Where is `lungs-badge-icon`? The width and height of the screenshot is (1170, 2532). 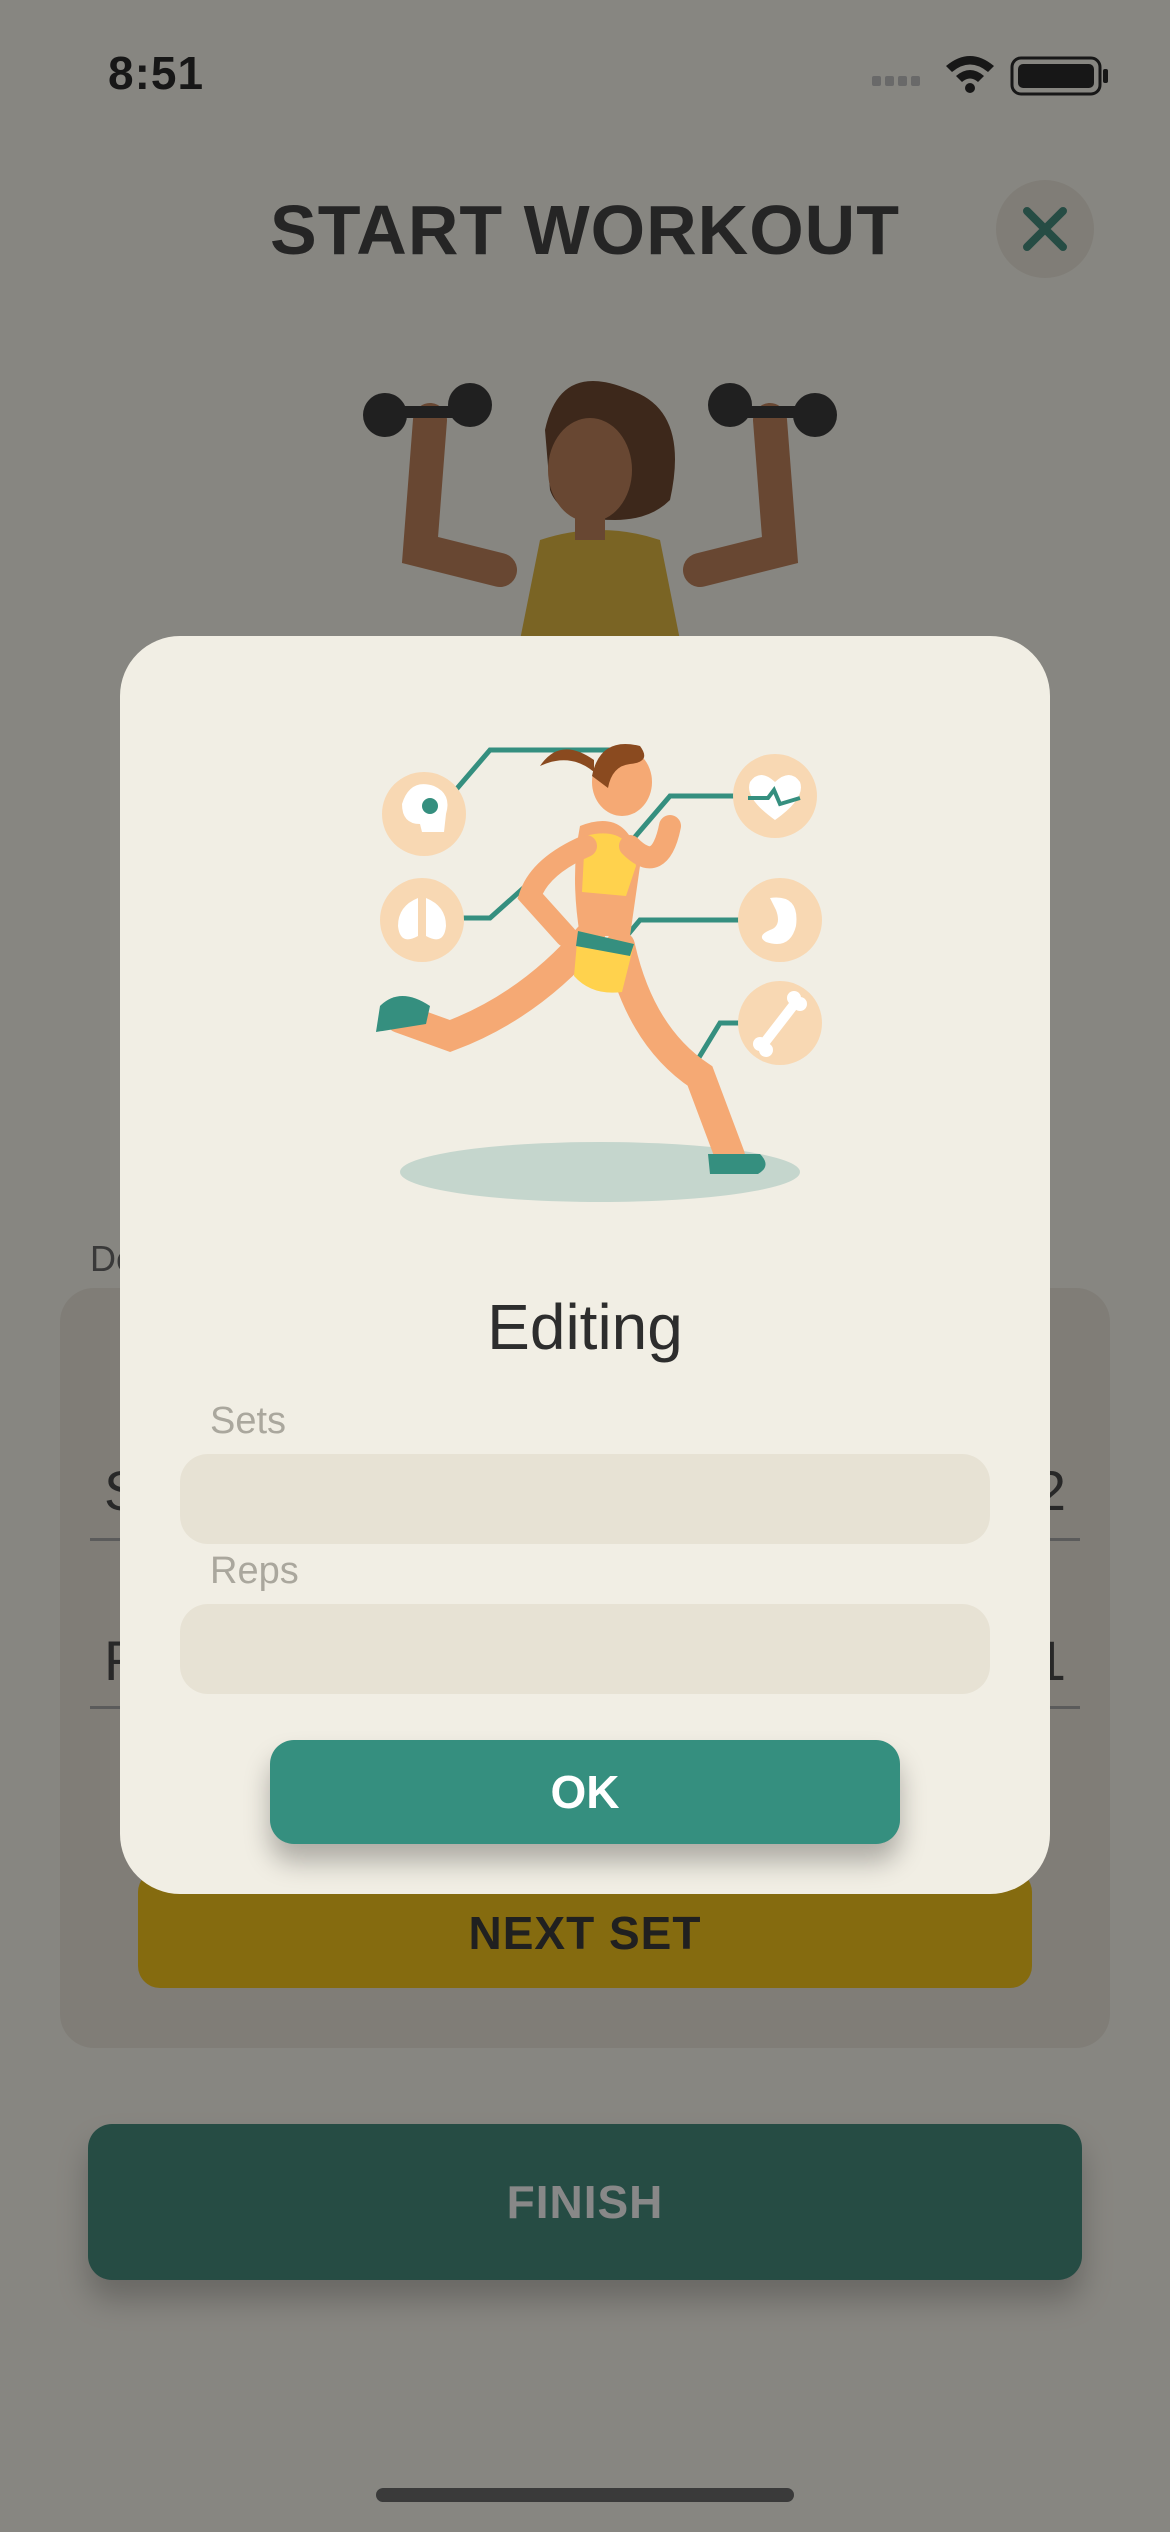 lungs-badge-icon is located at coordinates (422, 920).